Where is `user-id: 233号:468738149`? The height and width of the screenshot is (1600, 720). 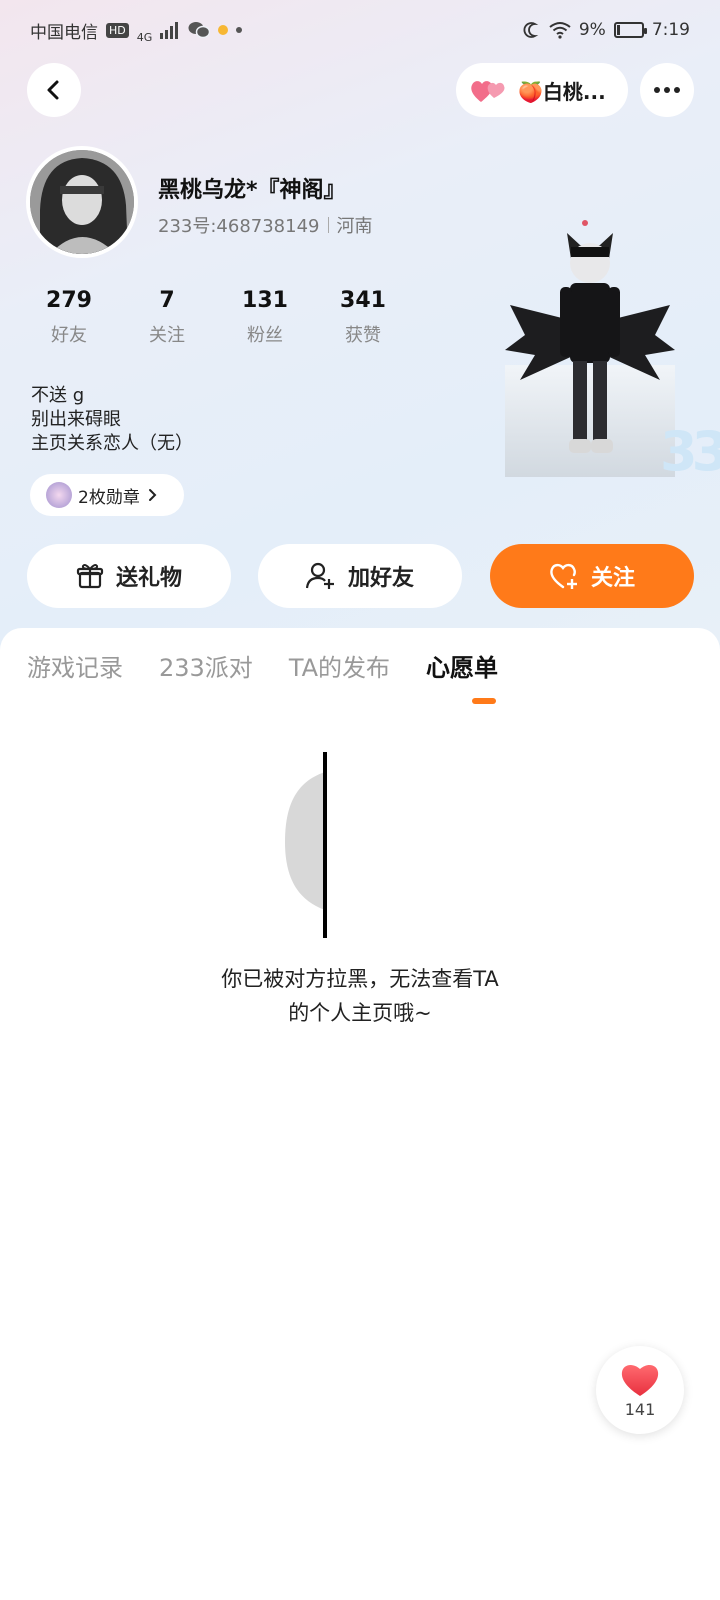 user-id: 233号:468738149 is located at coordinates (239, 225).